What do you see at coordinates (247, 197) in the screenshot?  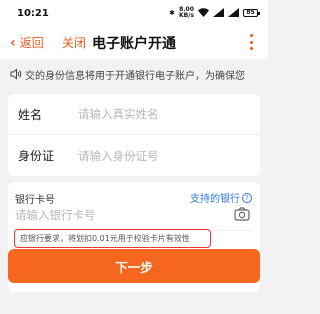 I see `help-icon: ?` at bounding box center [247, 197].